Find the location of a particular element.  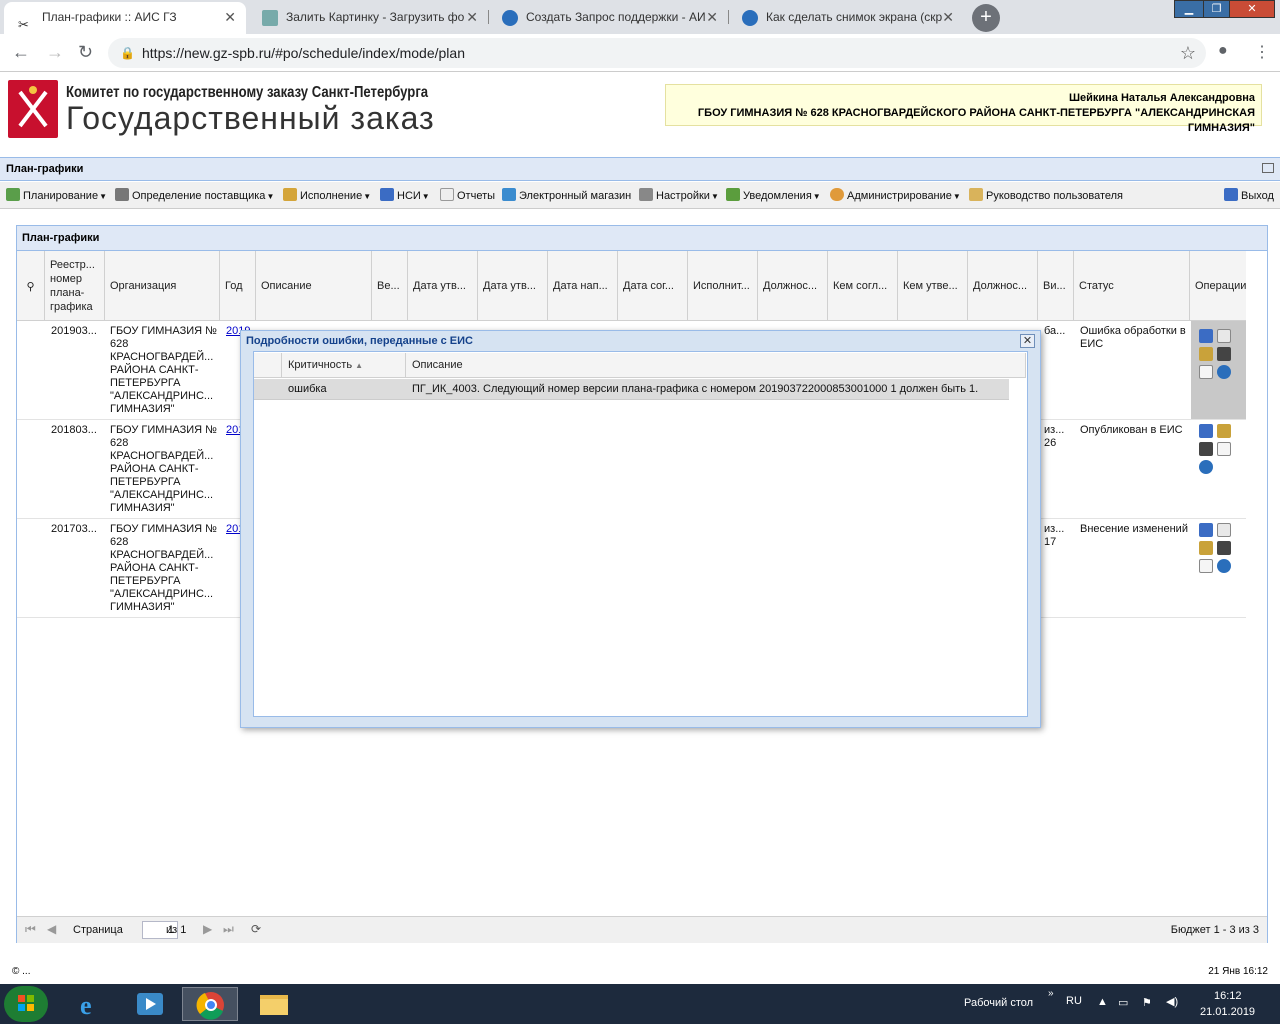

filter-icon: ⚲ is located at coordinates (31, 286).